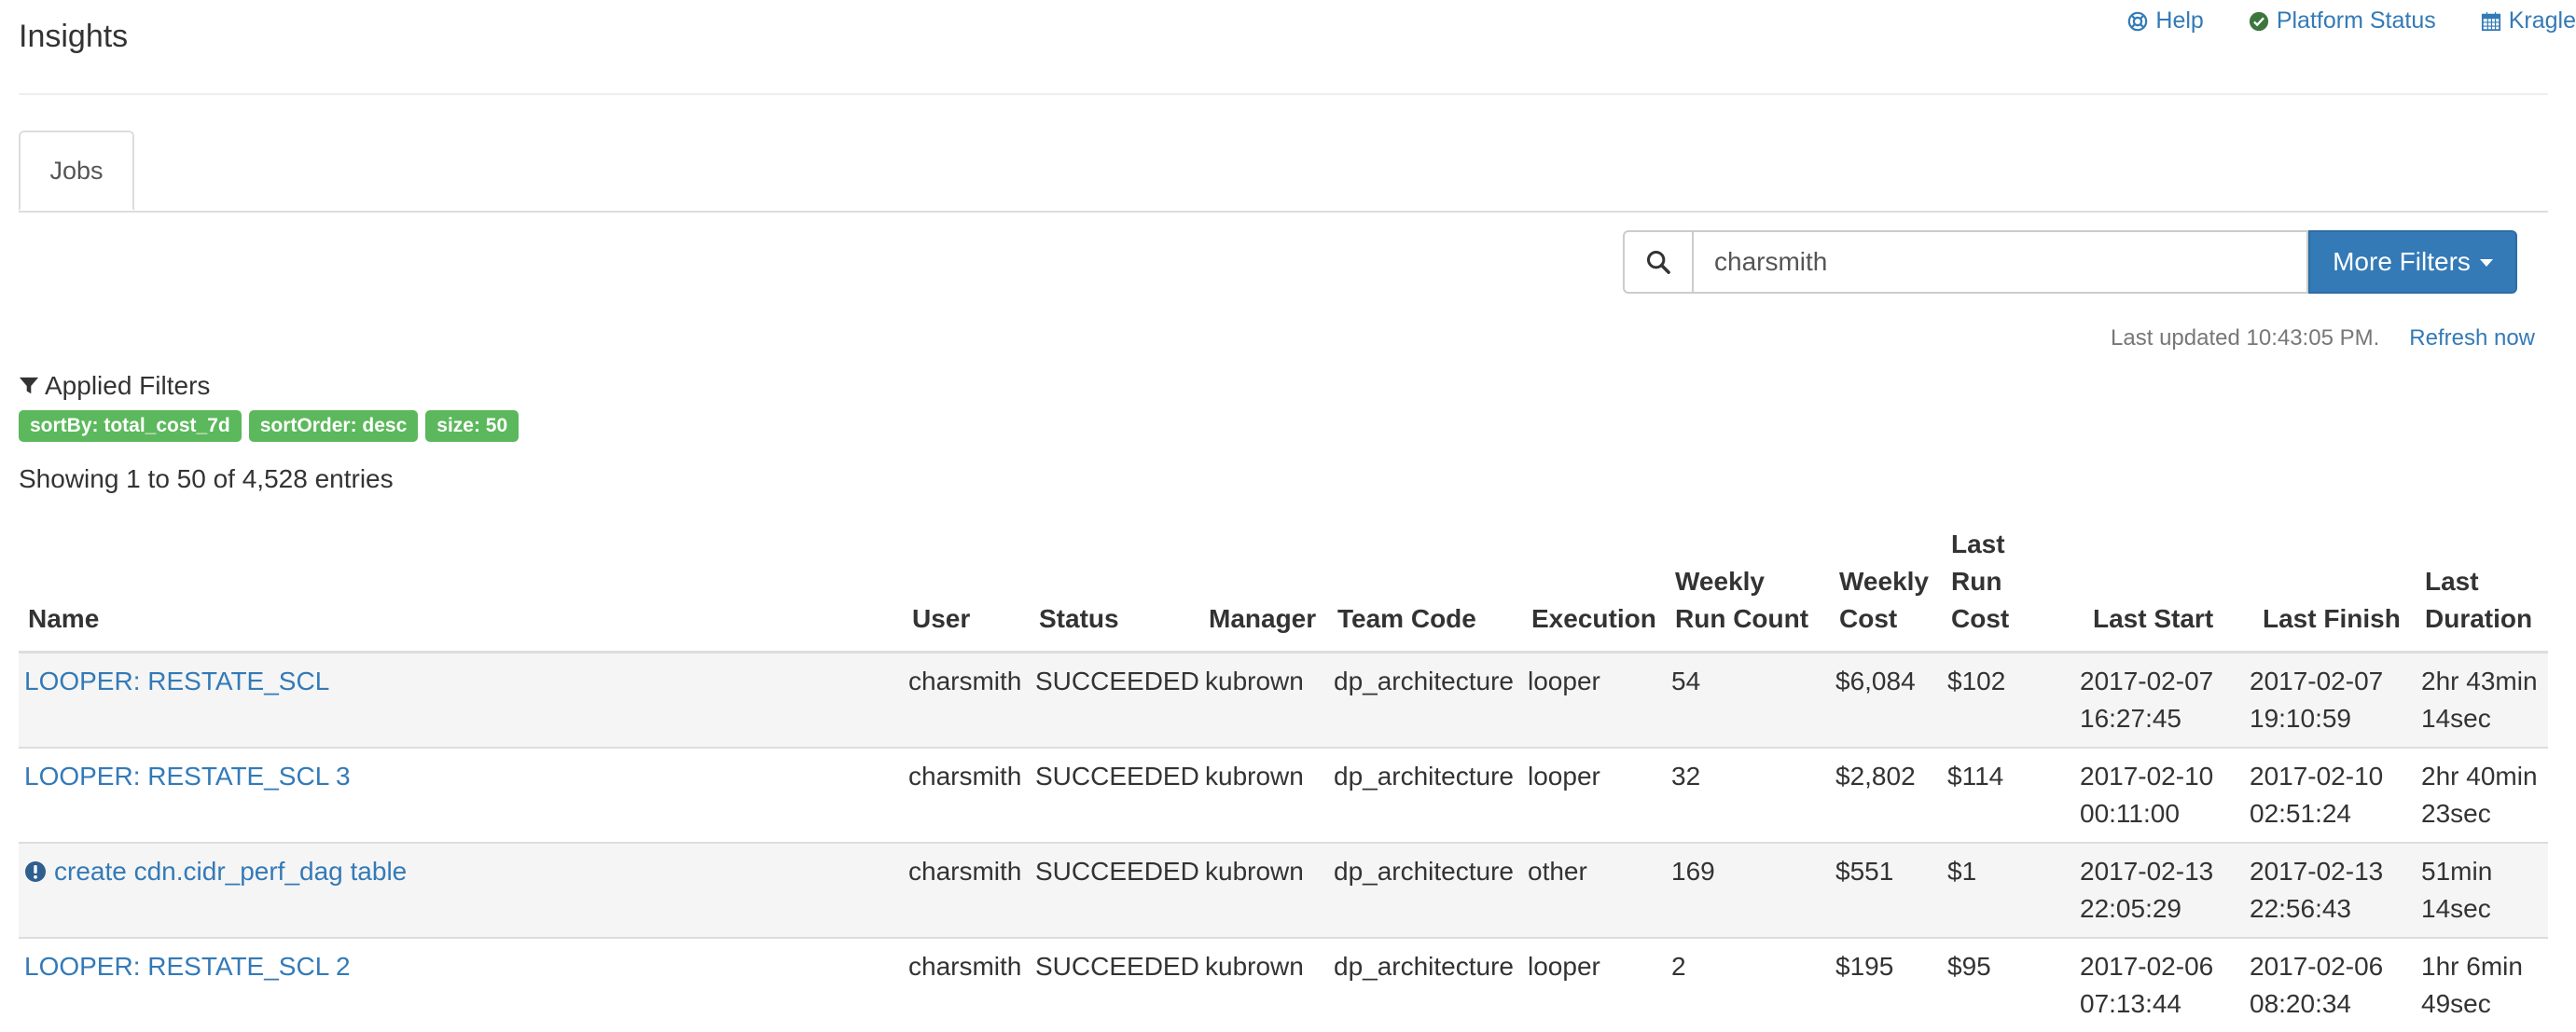 Image resolution: width=2576 pixels, height=1032 pixels. Describe the element at coordinates (2486, 263) in the screenshot. I see `caret-down-icon` at that location.